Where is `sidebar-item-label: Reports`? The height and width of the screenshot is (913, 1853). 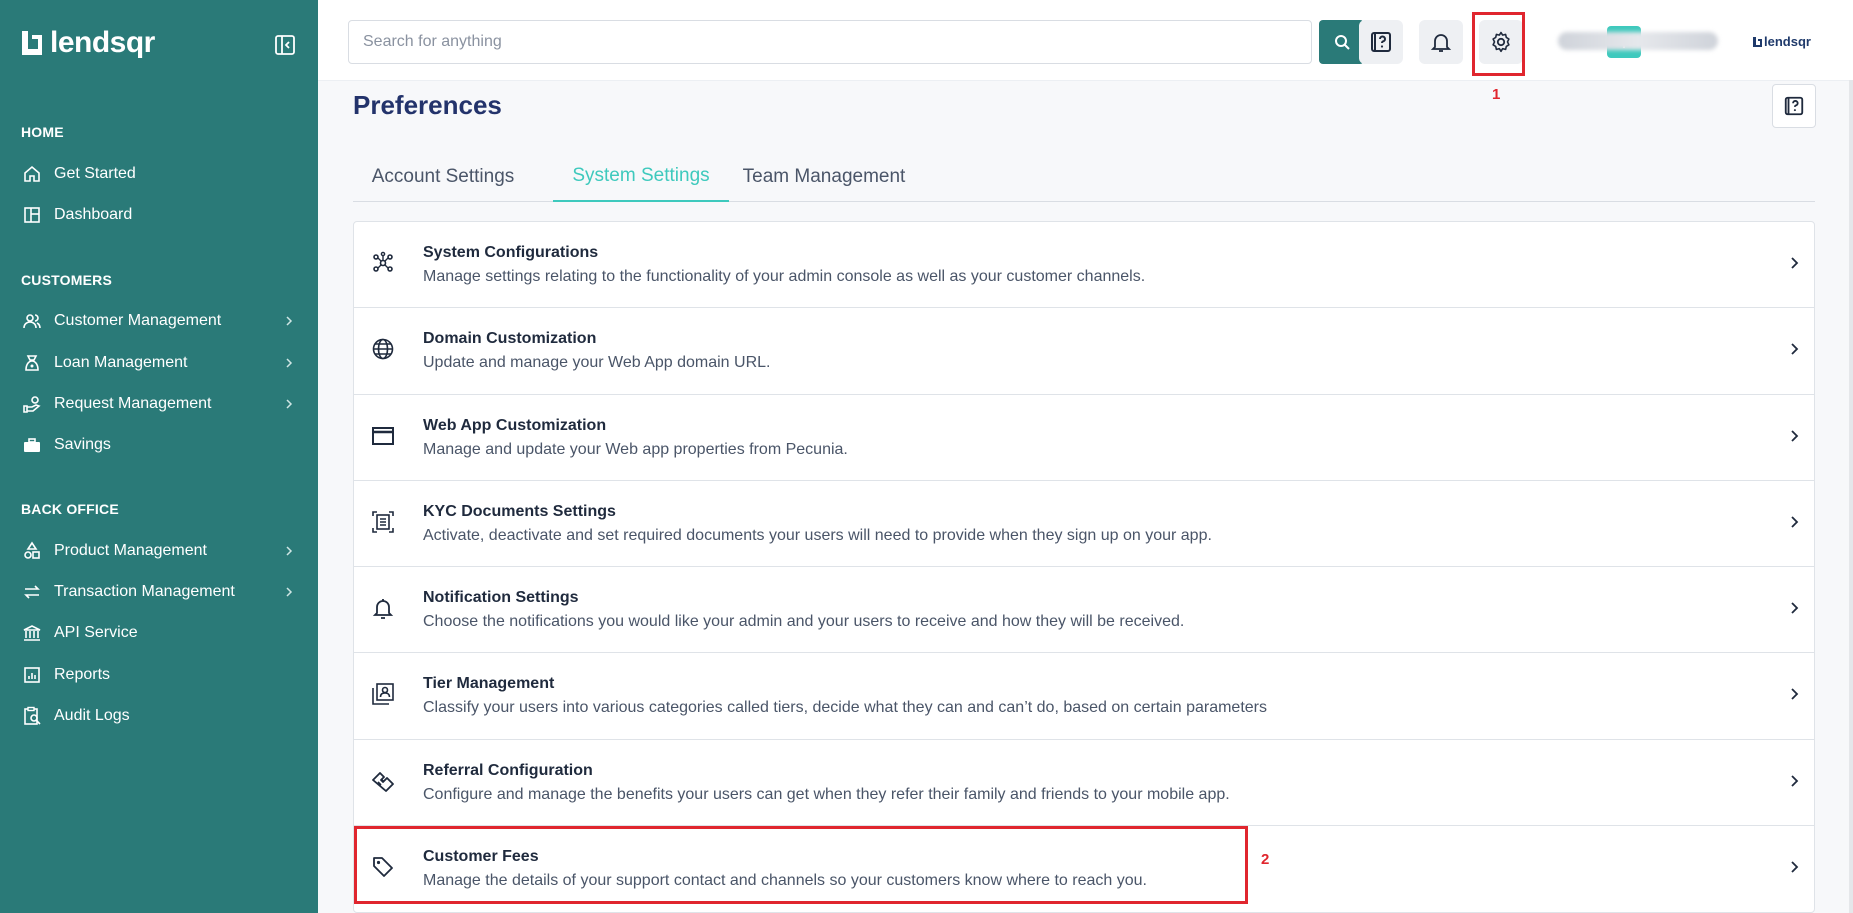 sidebar-item-label: Reports is located at coordinates (82, 674).